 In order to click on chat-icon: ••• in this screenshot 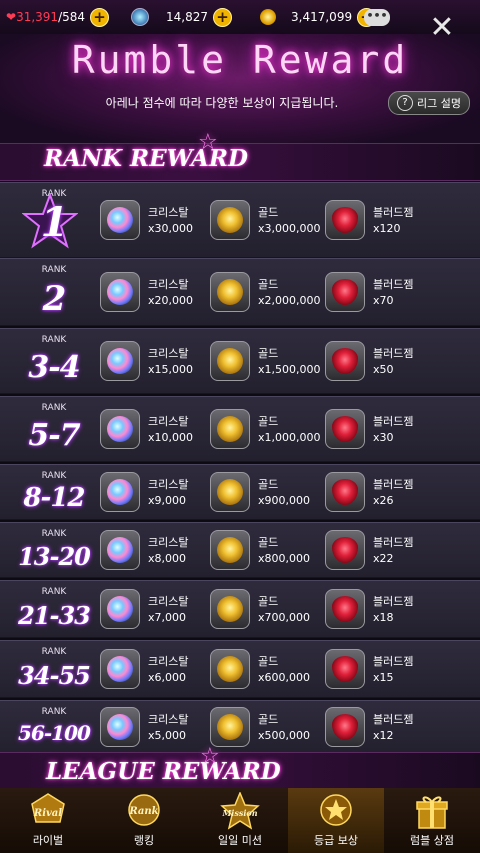, I will do `click(377, 17)`.